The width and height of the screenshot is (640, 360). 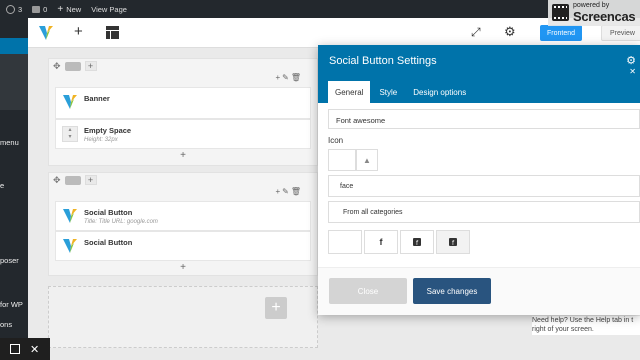 What do you see at coordinates (342, 160) in the screenshot?
I see `selected-icon-preview` at bounding box center [342, 160].